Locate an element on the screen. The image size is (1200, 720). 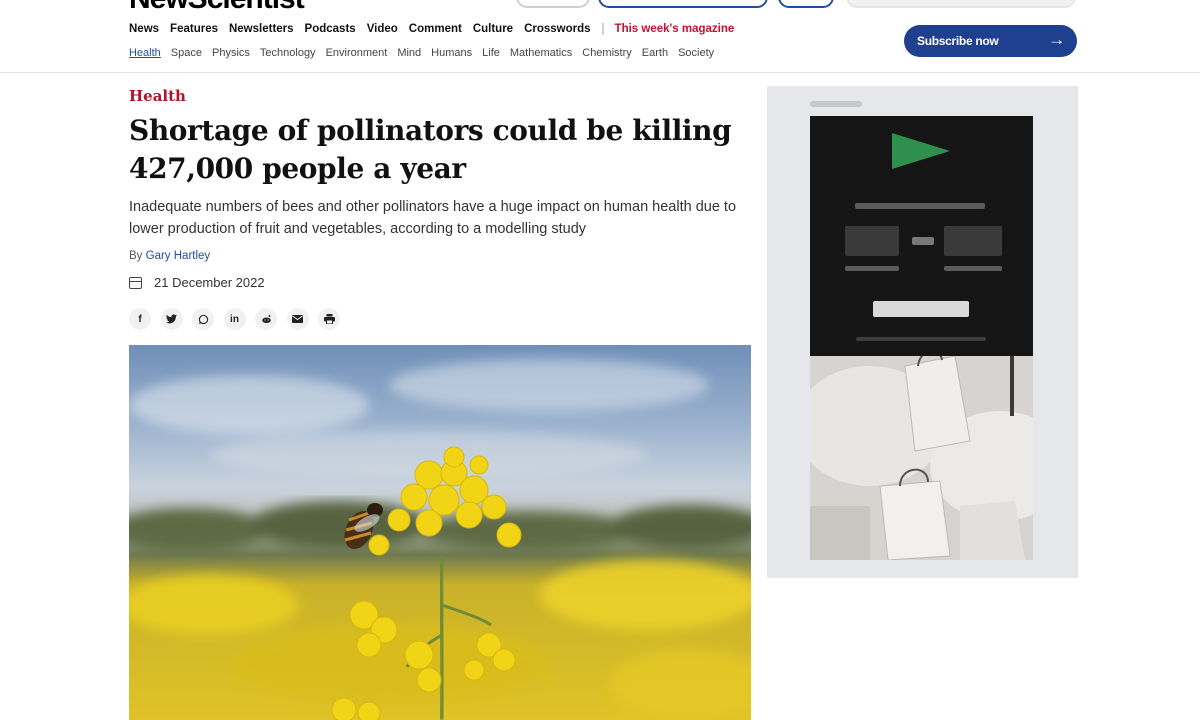
arrow-right-icon: → is located at coordinates (1056, 39).